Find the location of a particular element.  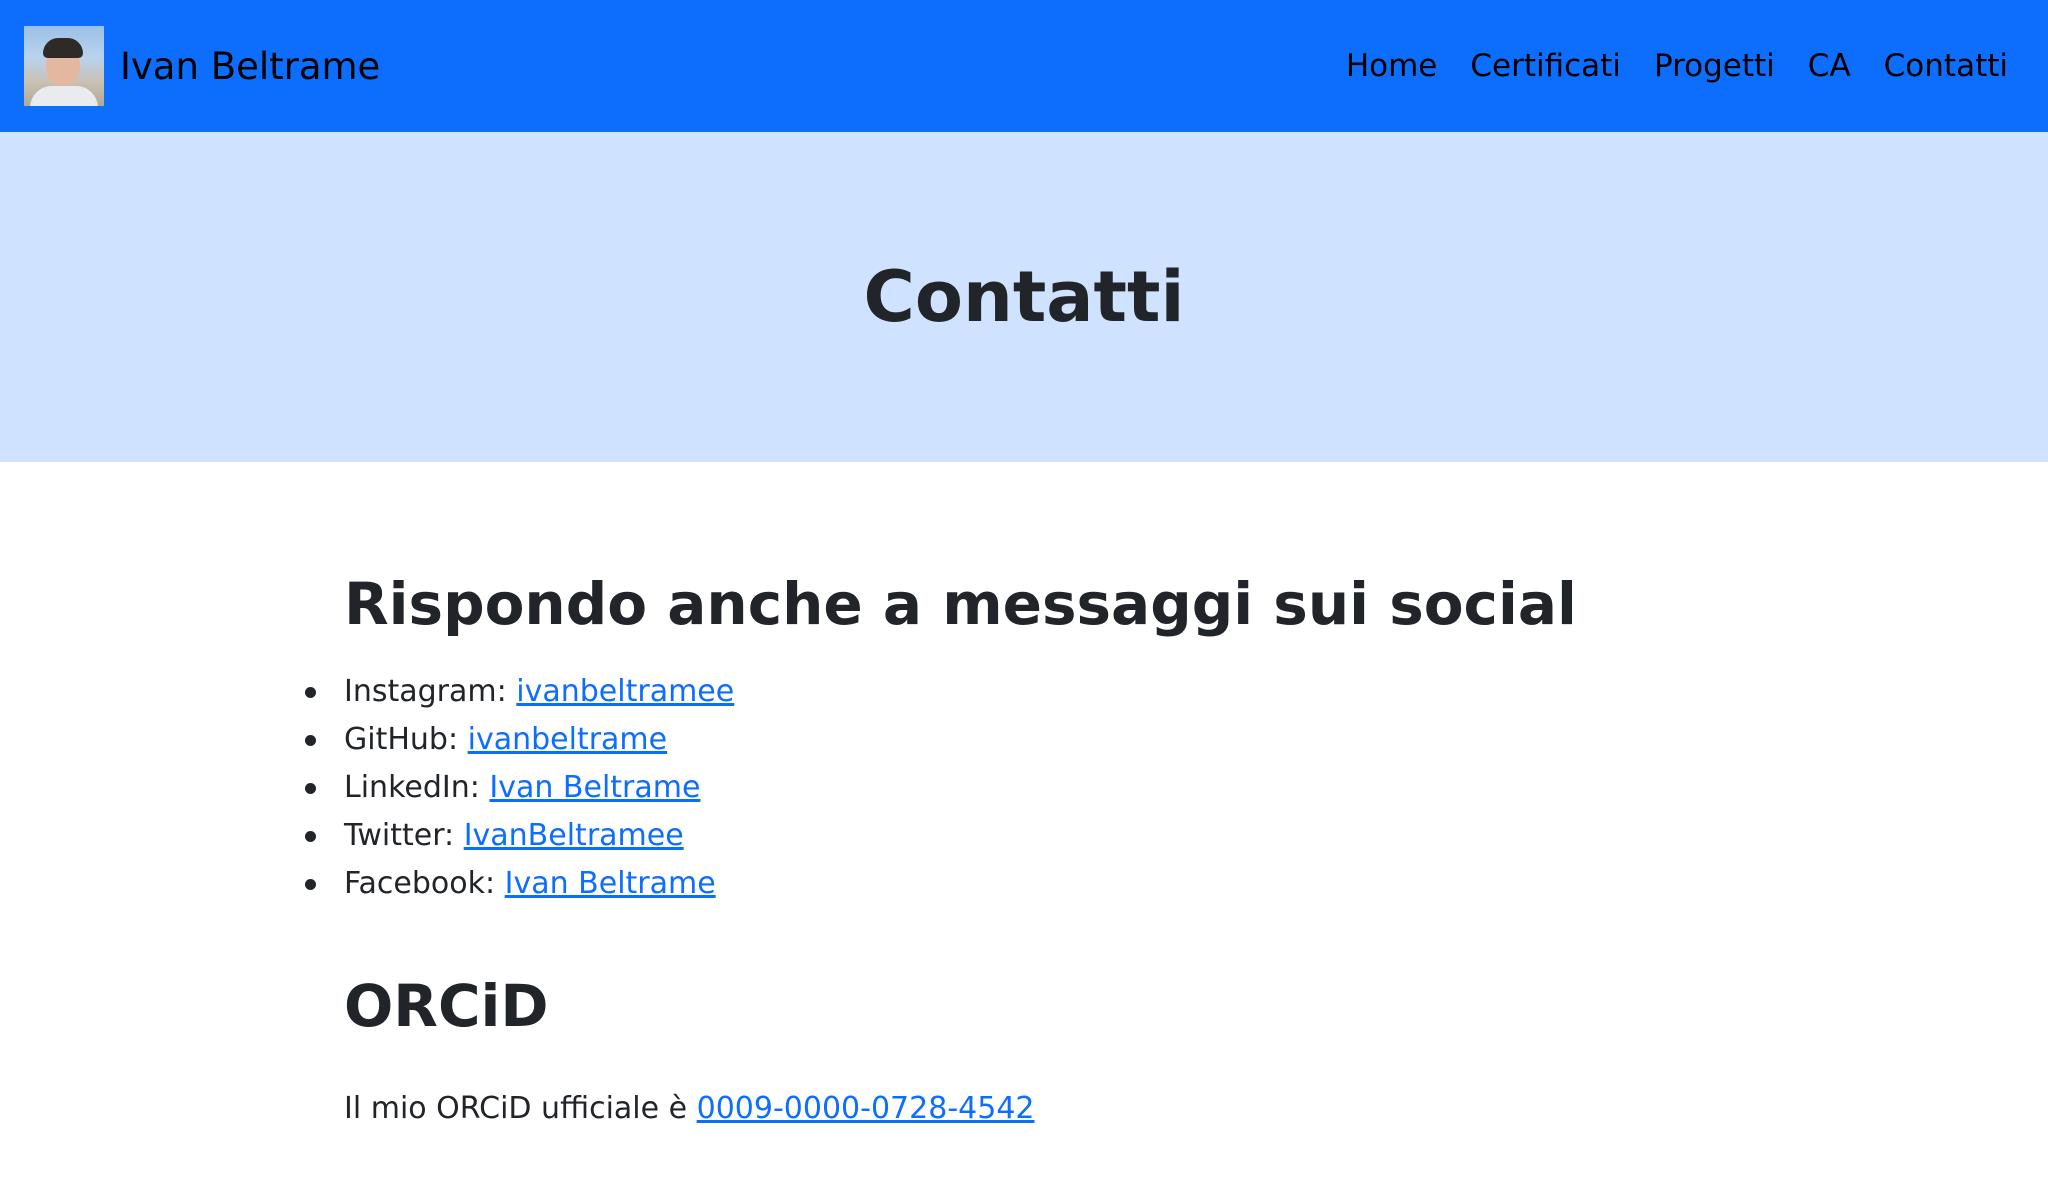

platform-label: Facebook: is located at coordinates (420, 883).